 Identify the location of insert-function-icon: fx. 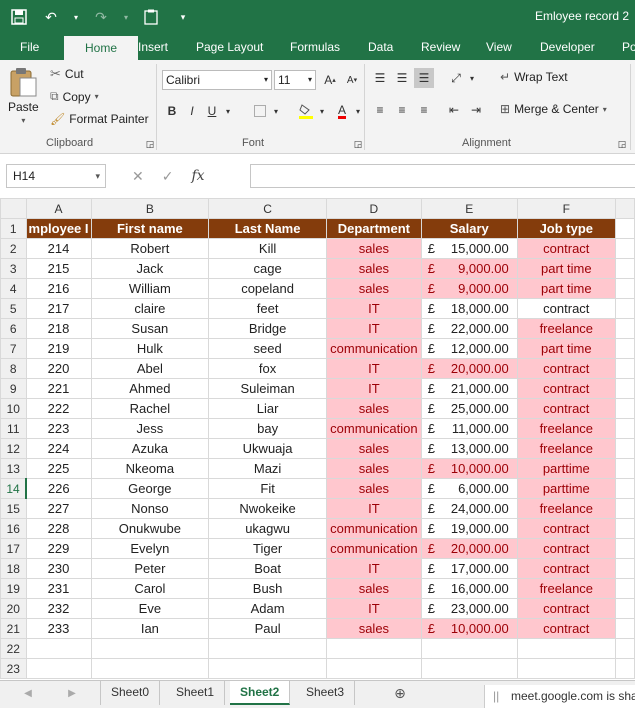
(197, 176).